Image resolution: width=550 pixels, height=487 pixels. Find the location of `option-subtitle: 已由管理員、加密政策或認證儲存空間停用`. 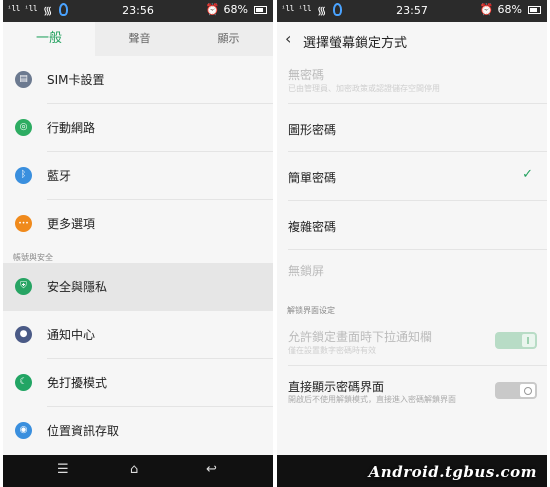

option-subtitle: 已由管理員、加密政策或認證儲存空間停用 is located at coordinates (364, 88).